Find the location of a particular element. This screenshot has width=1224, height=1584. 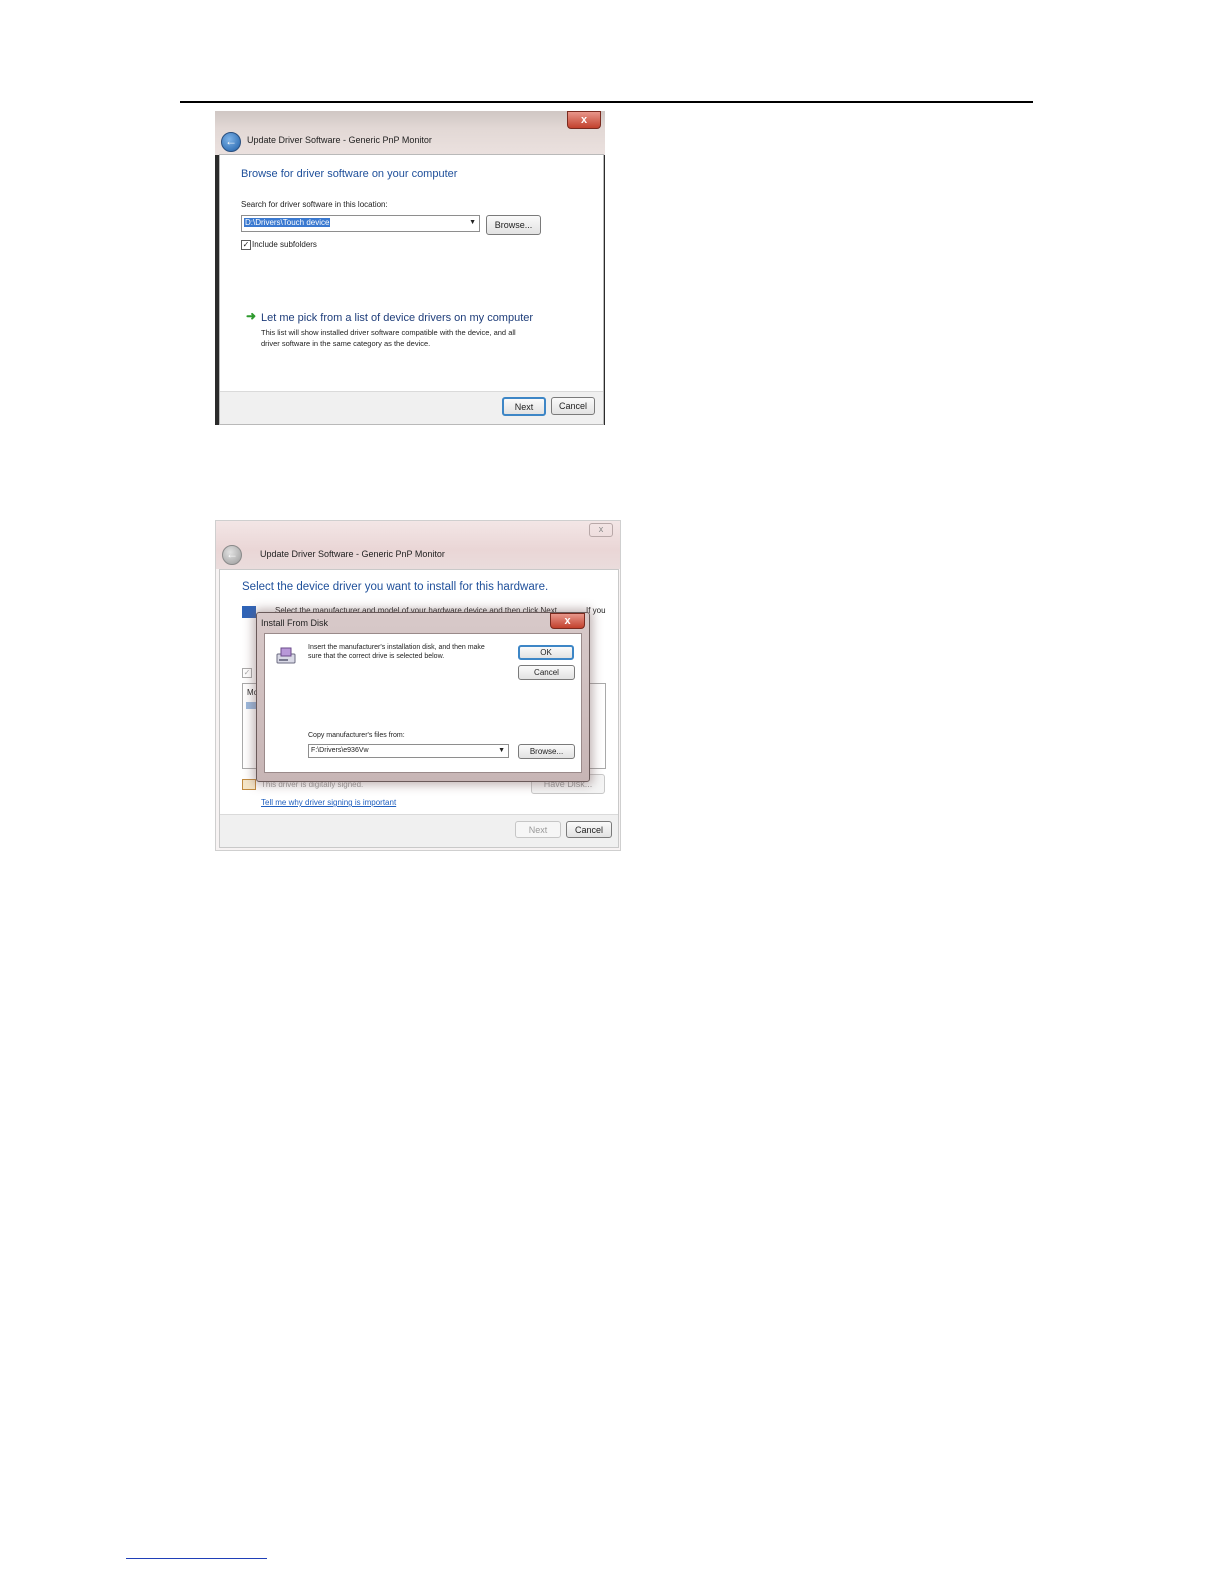

driver-signing-link: Tell me why driver signing is important is located at coordinates (328, 802).